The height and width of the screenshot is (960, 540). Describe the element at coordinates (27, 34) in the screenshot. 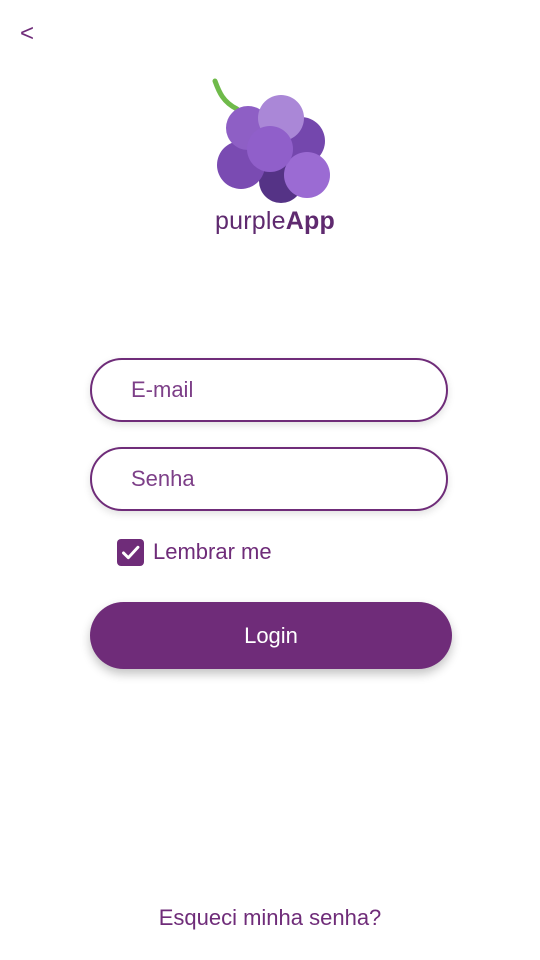

I see `back-button: <` at that location.